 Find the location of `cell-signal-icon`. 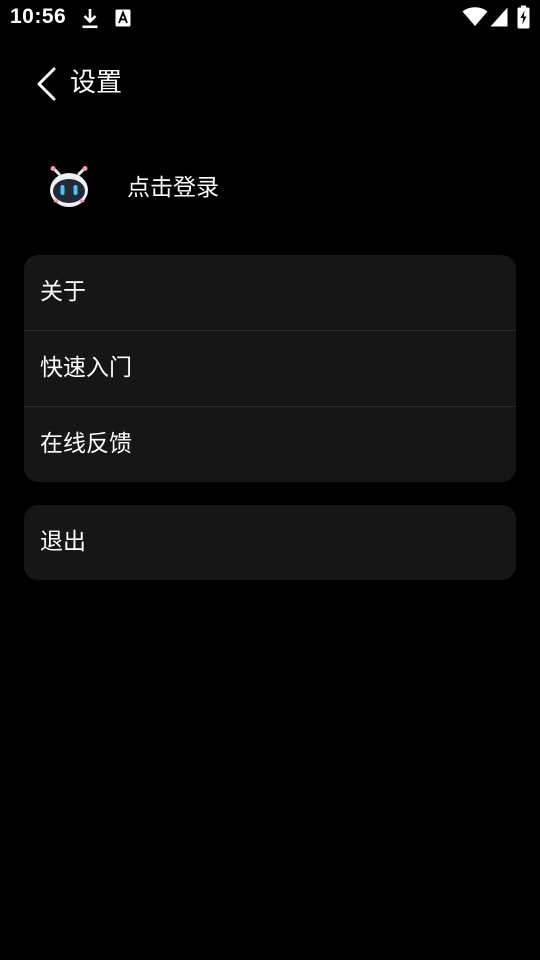

cell-signal-icon is located at coordinates (499, 17).